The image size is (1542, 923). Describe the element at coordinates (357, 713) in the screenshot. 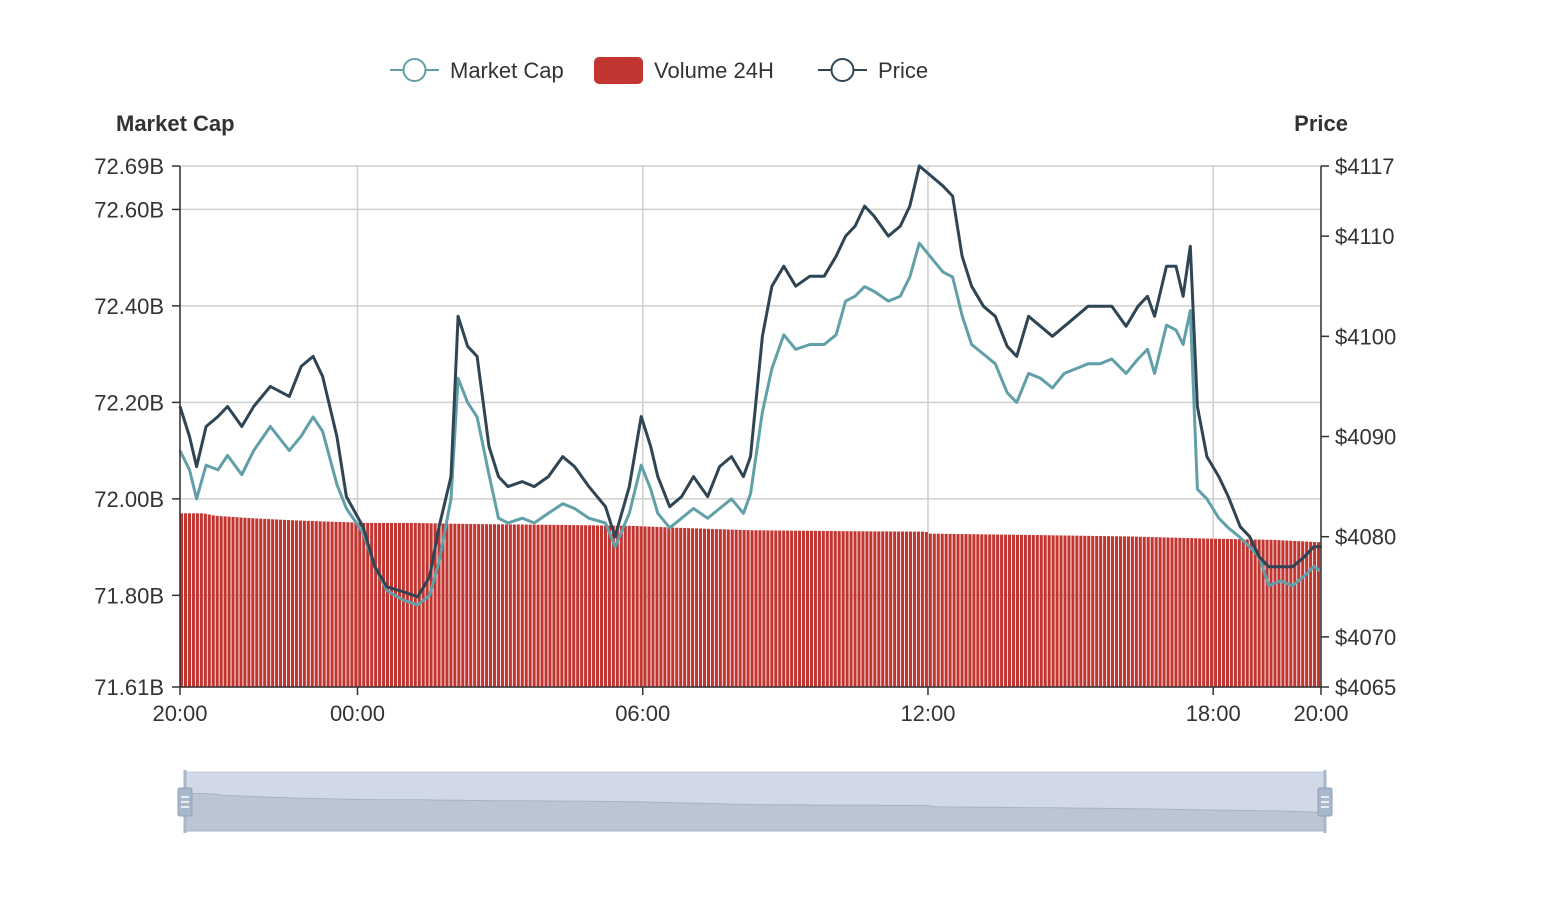

I see `x-tick-label: 00:00` at that location.